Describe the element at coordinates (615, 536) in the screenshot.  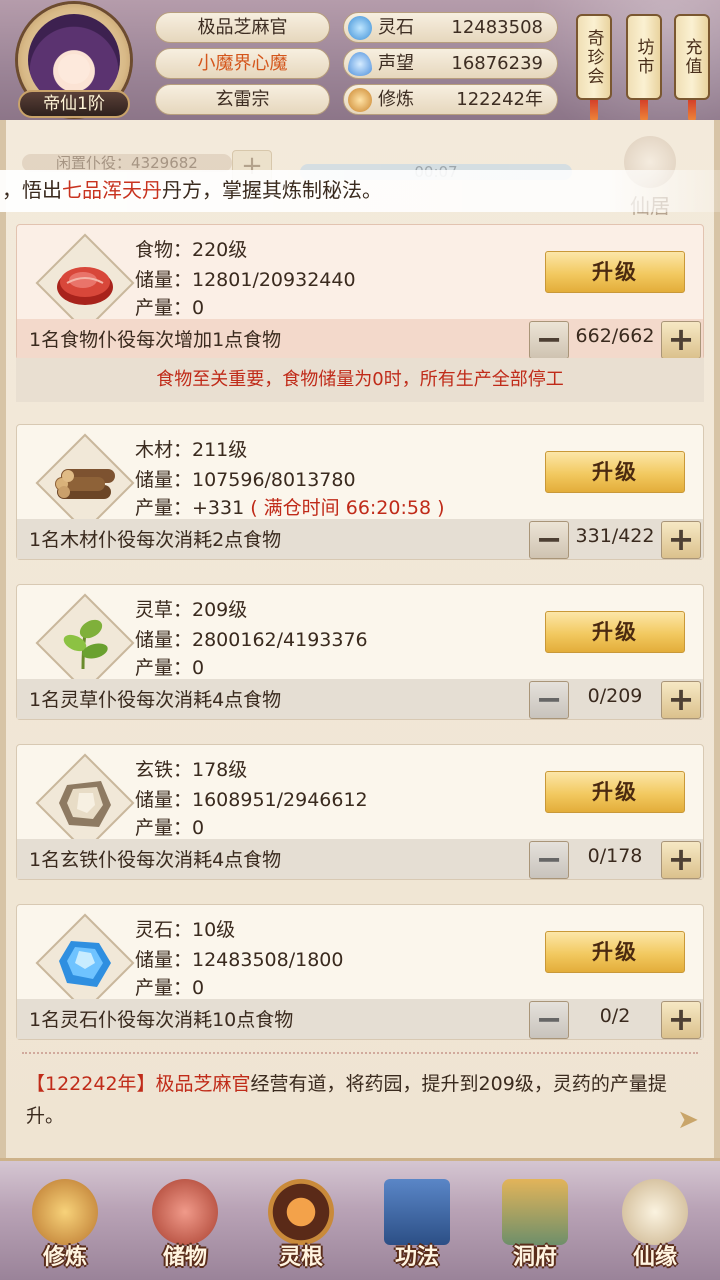
I see `wood-servant-count: 331/422` at that location.